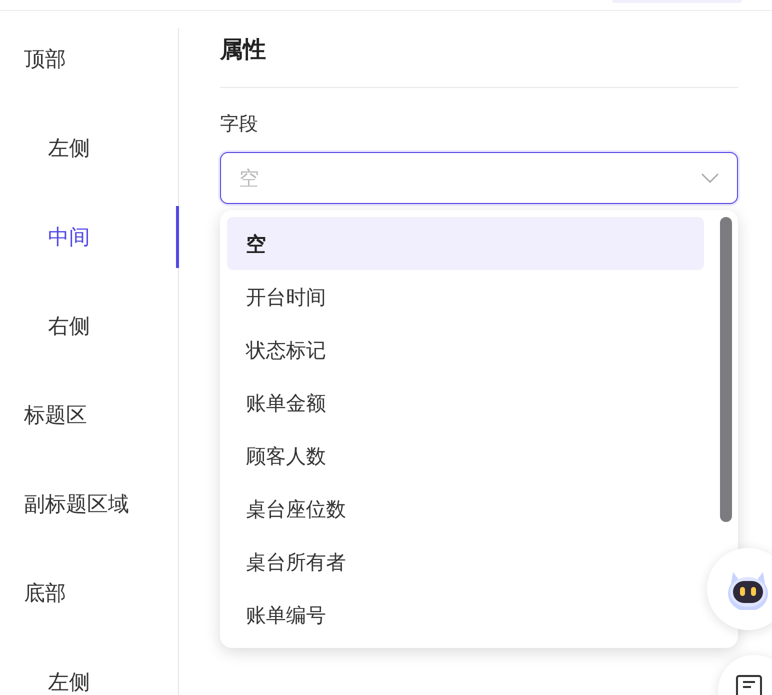  Describe the element at coordinates (45, 60) in the screenshot. I see `sidebar-item: 顶部` at that location.